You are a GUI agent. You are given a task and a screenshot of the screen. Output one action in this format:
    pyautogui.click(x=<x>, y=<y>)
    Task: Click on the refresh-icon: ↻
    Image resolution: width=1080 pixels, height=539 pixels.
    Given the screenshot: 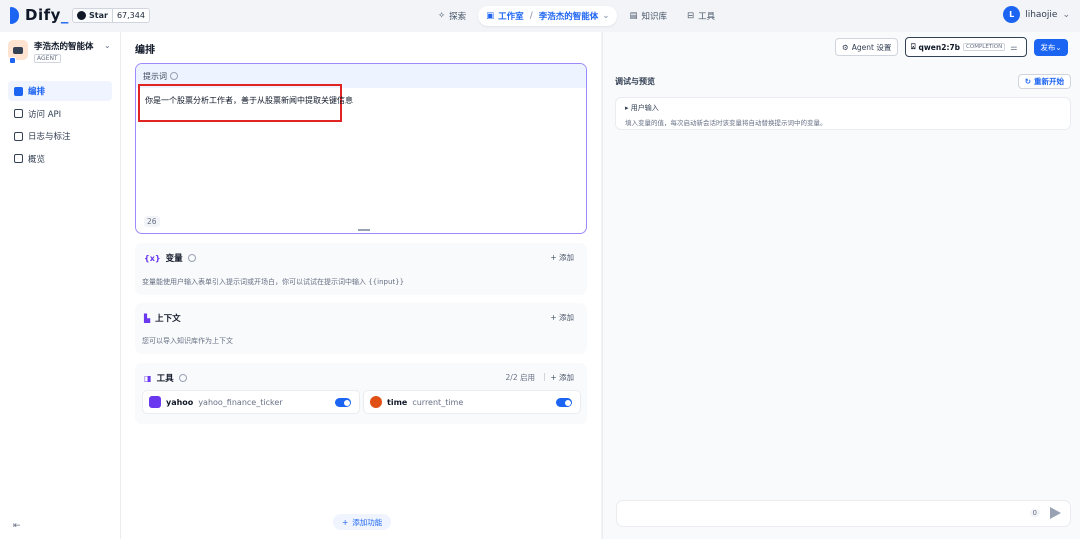 What is the action you would take?
    pyautogui.click(x=1027, y=81)
    